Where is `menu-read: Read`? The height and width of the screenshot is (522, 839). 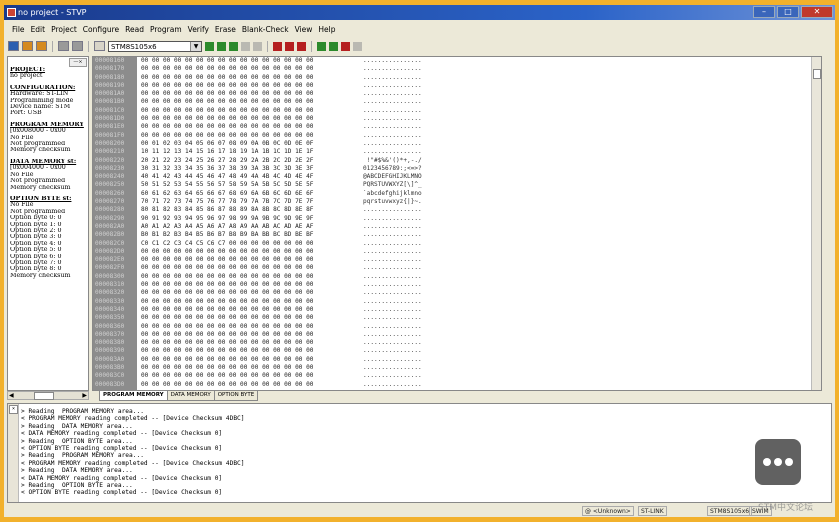
menu-read: Read is located at coordinates (134, 30).